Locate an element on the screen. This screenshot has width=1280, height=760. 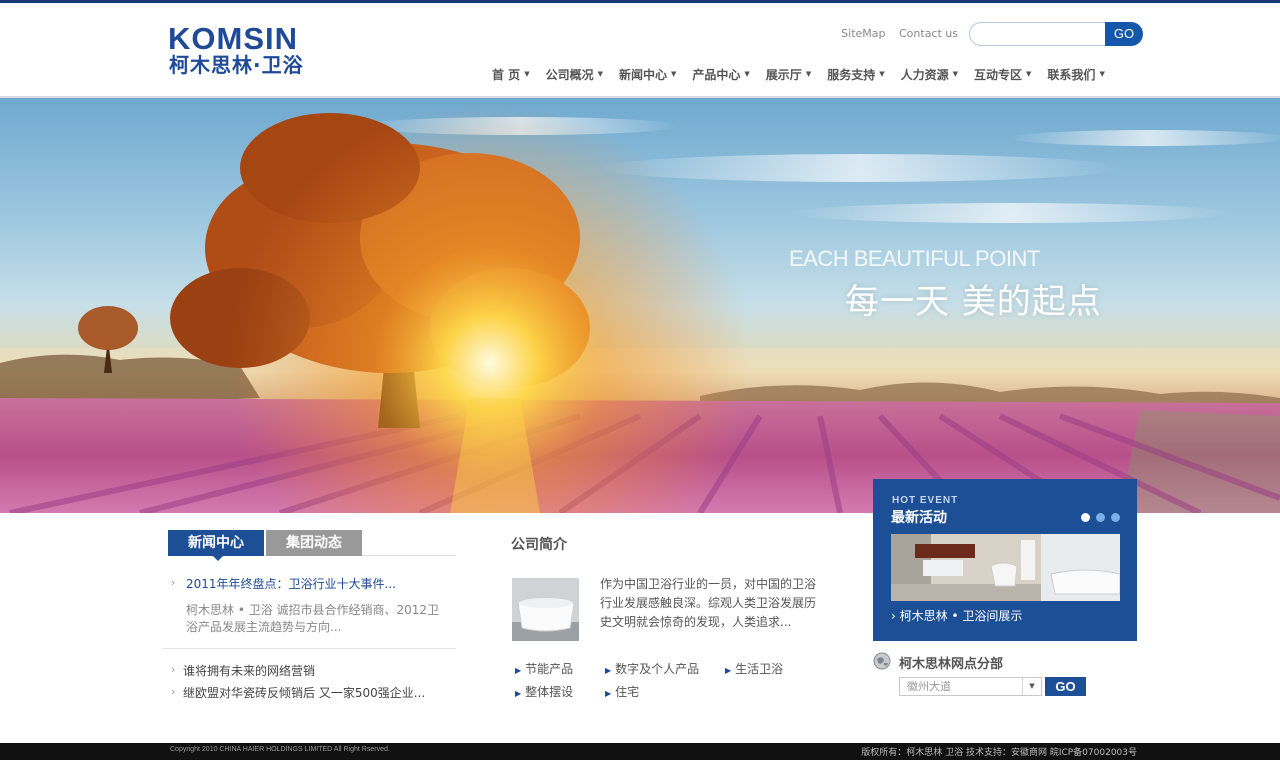
hot-event-label-en: HOT EVENT is located at coordinates (925, 500).